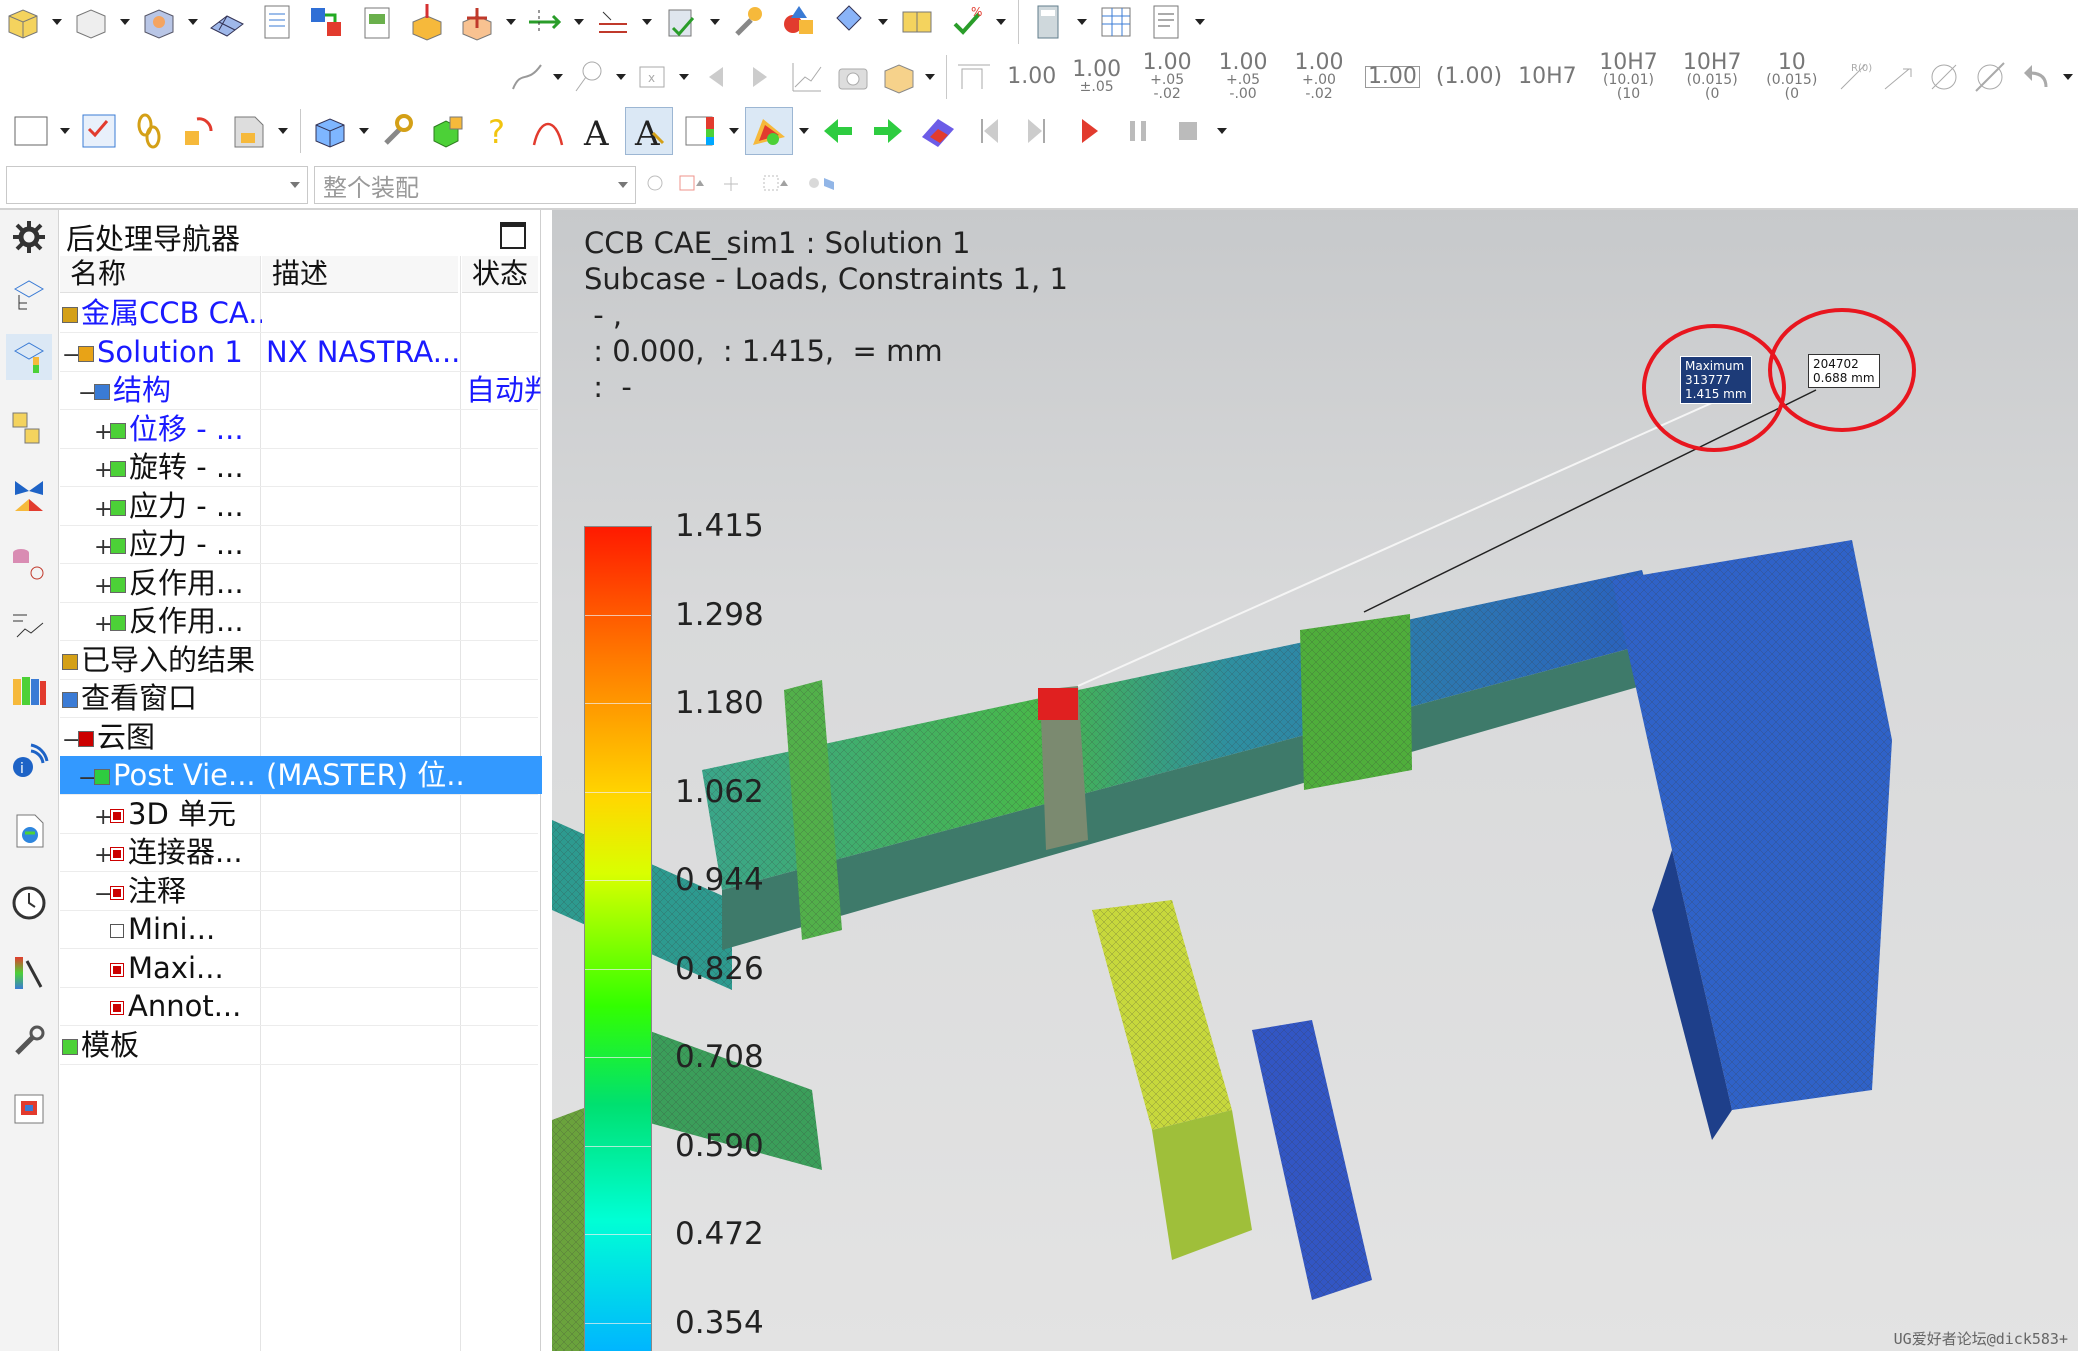  What do you see at coordinates (1716, 380) in the screenshot?
I see `max-annotation-label: Maximum 313777 1.415 mm` at bounding box center [1716, 380].